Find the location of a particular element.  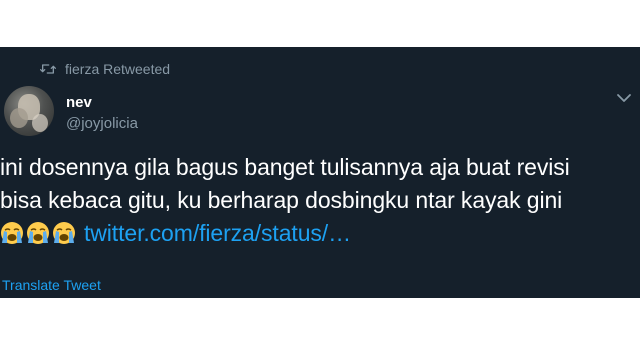

author-display-name: nev is located at coordinates (79, 102).